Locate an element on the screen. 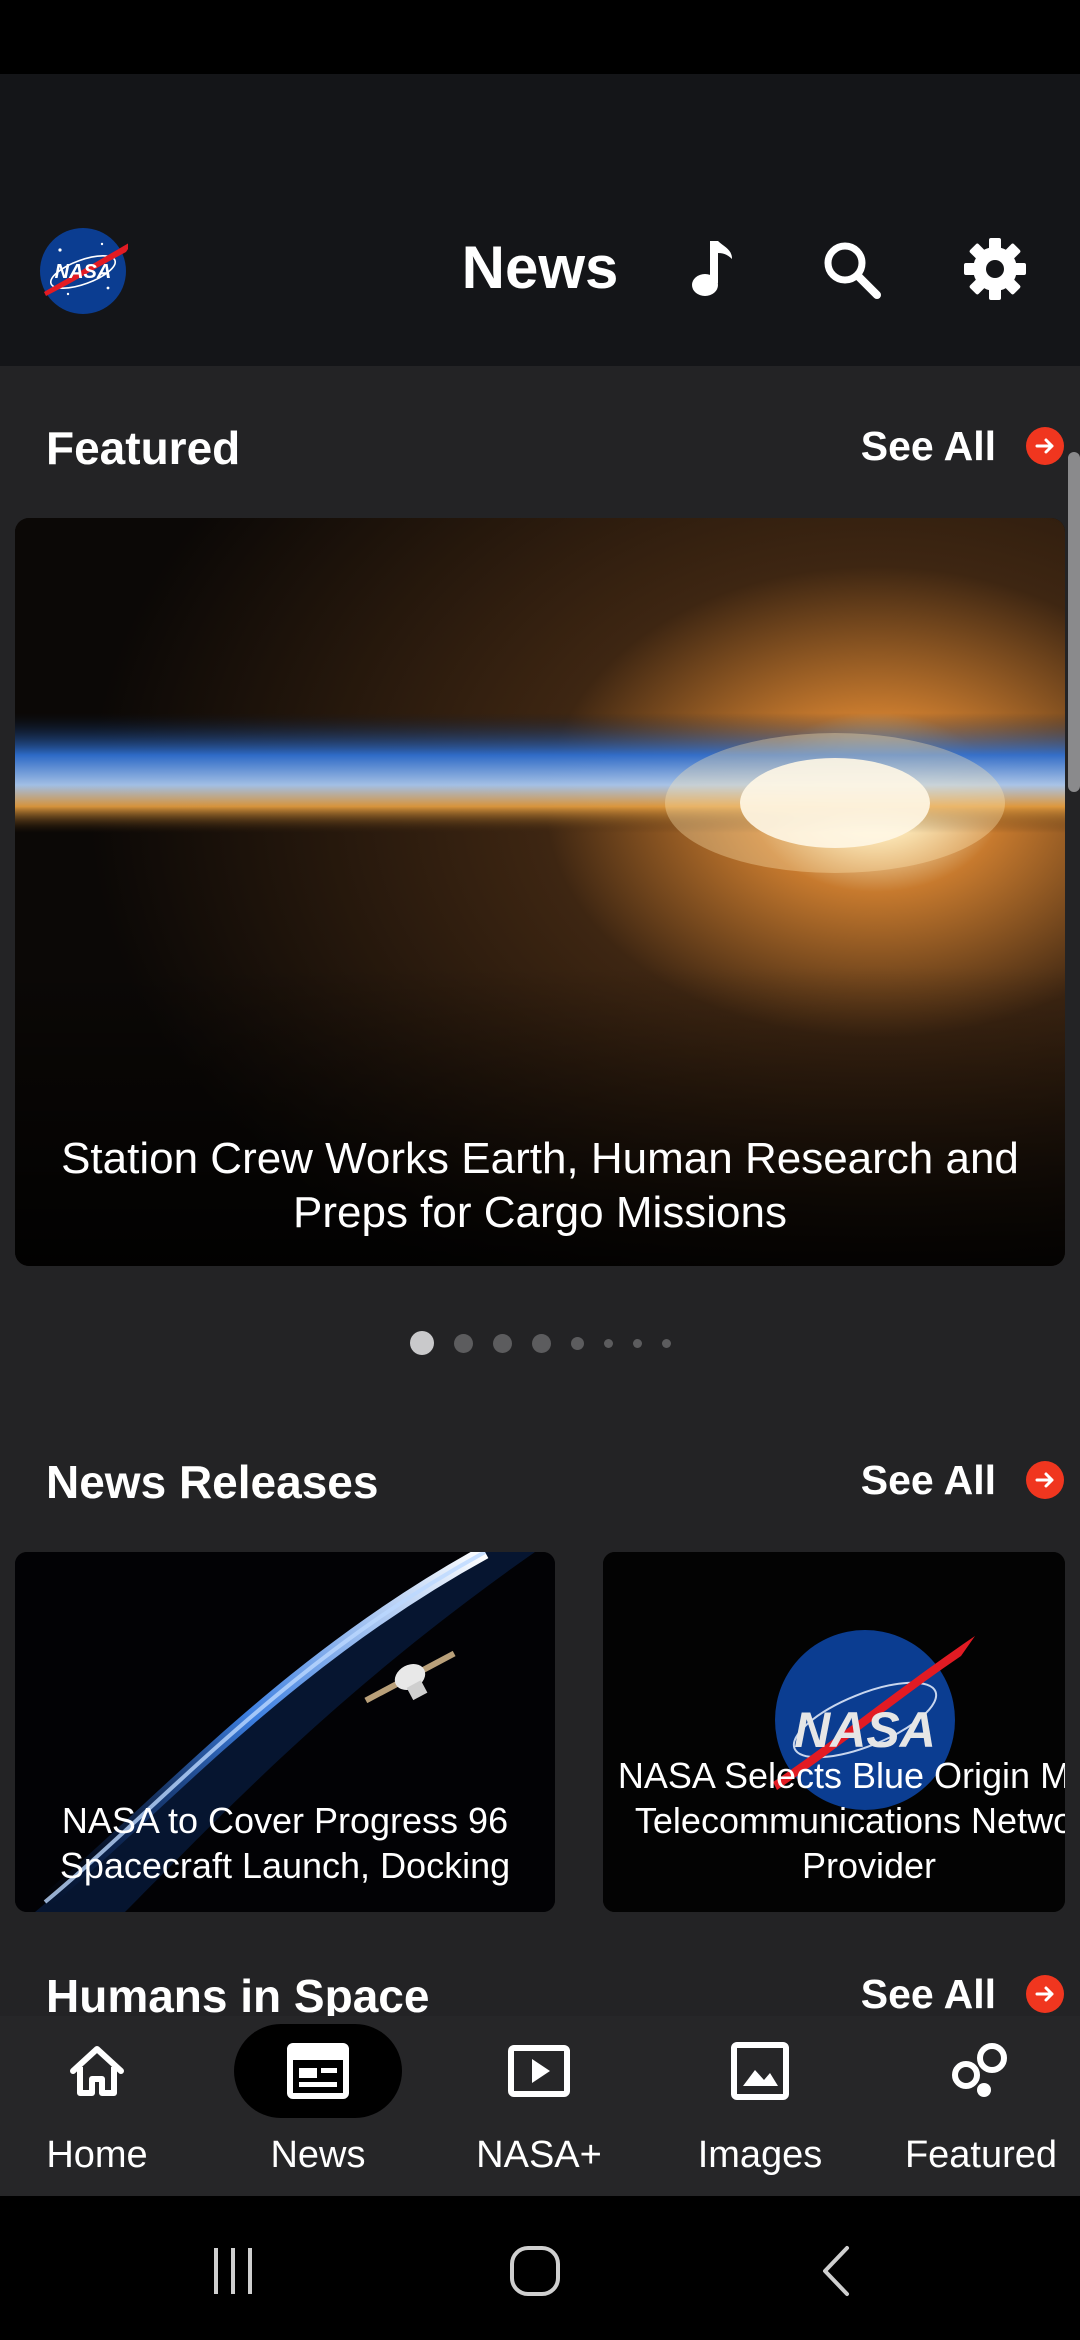  back-icon is located at coordinates (837, 2271).